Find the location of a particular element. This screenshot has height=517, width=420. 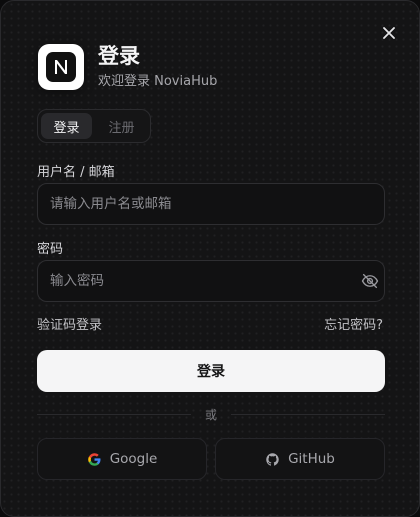

password-visibility-toggle is located at coordinates (370, 281).